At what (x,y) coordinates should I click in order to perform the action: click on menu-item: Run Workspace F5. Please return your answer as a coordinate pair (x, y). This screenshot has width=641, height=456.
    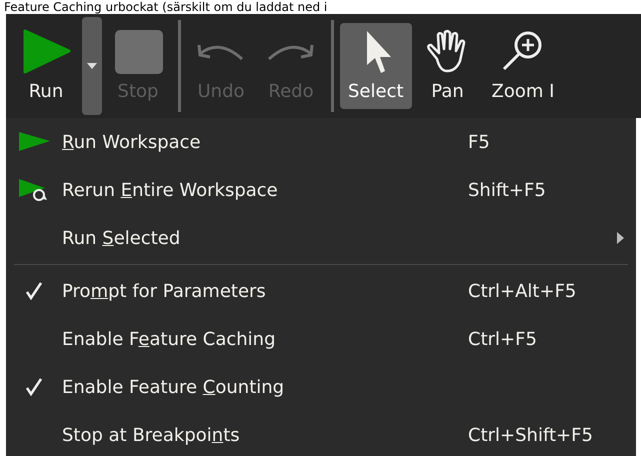
    Looking at the image, I should click on (321, 142).